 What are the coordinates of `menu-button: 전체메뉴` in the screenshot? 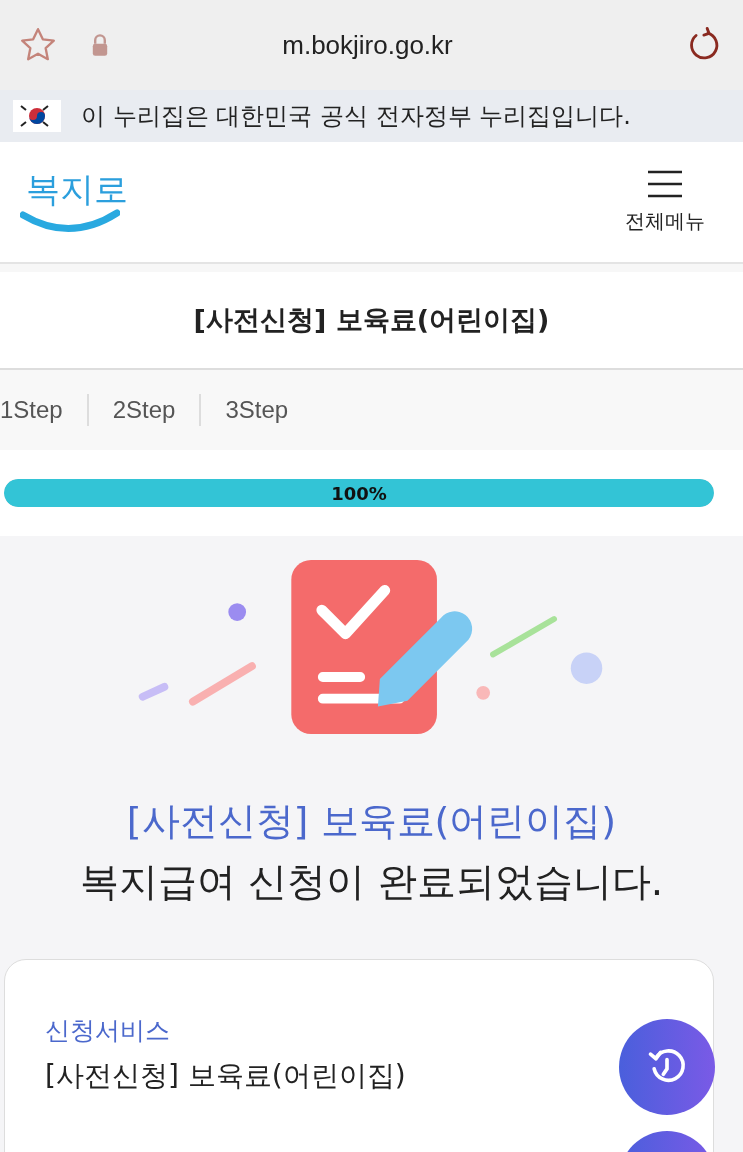 It's located at (665, 202).